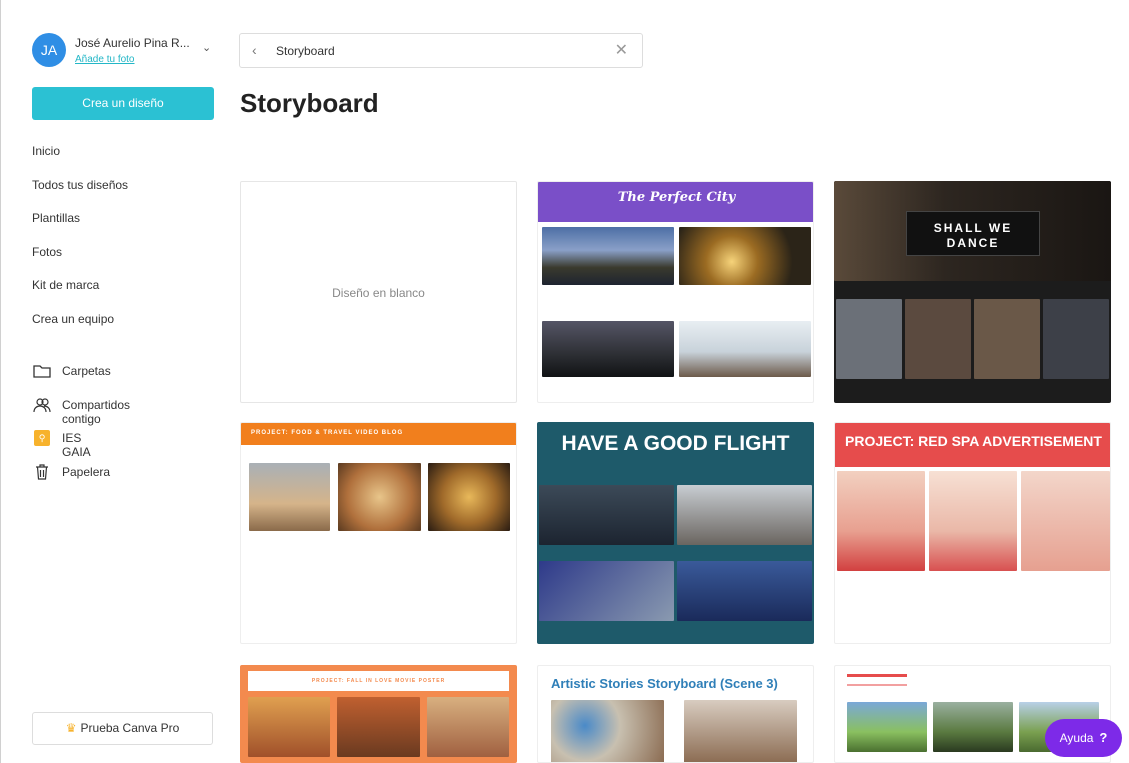  Describe the element at coordinates (42, 371) in the screenshot. I see `folder-icon` at that location.